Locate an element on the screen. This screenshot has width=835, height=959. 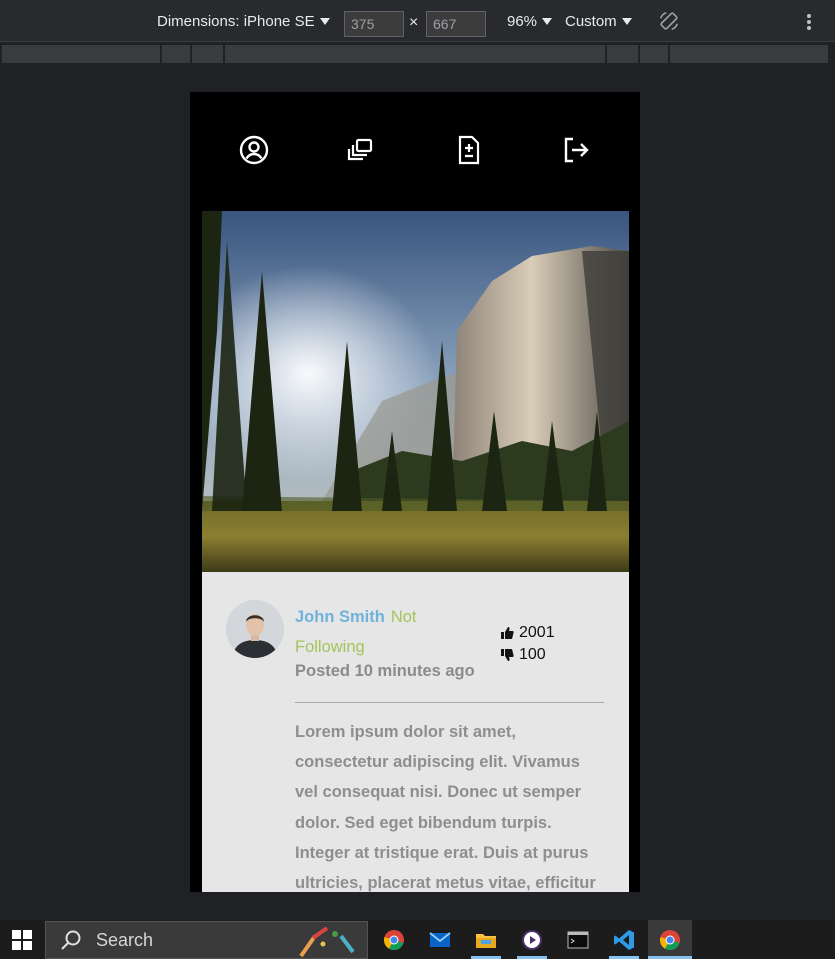
taskbar-file-explorer is located at coordinates (486, 939).